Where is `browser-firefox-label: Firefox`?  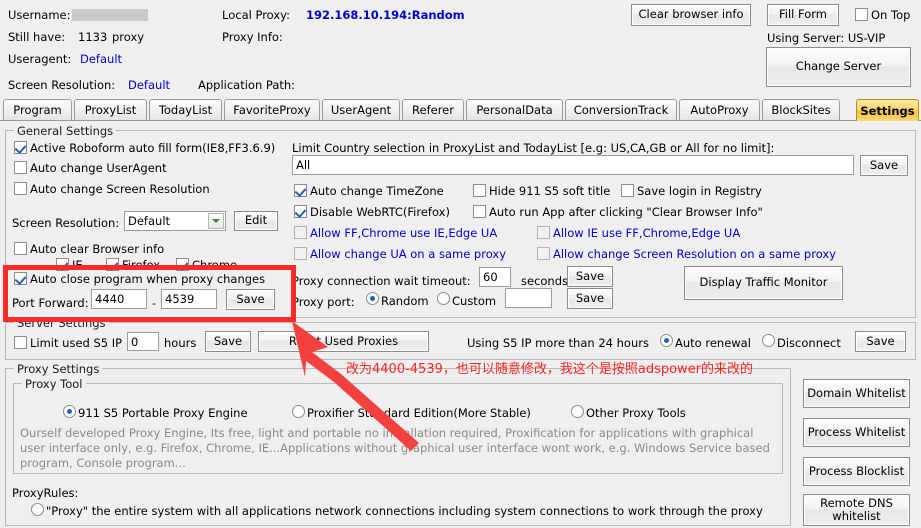 browser-firefox-label: Firefox is located at coordinates (141, 265).